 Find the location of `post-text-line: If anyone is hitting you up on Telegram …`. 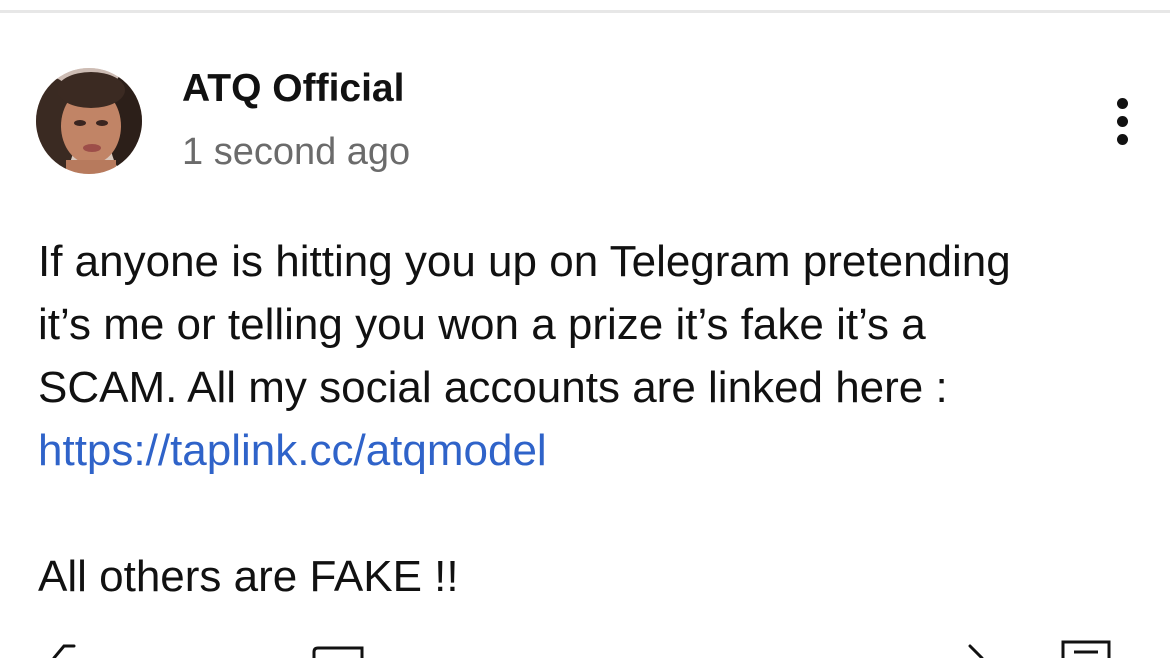

post-text-line: If anyone is hitting you up on Telegram … is located at coordinates (524, 261).